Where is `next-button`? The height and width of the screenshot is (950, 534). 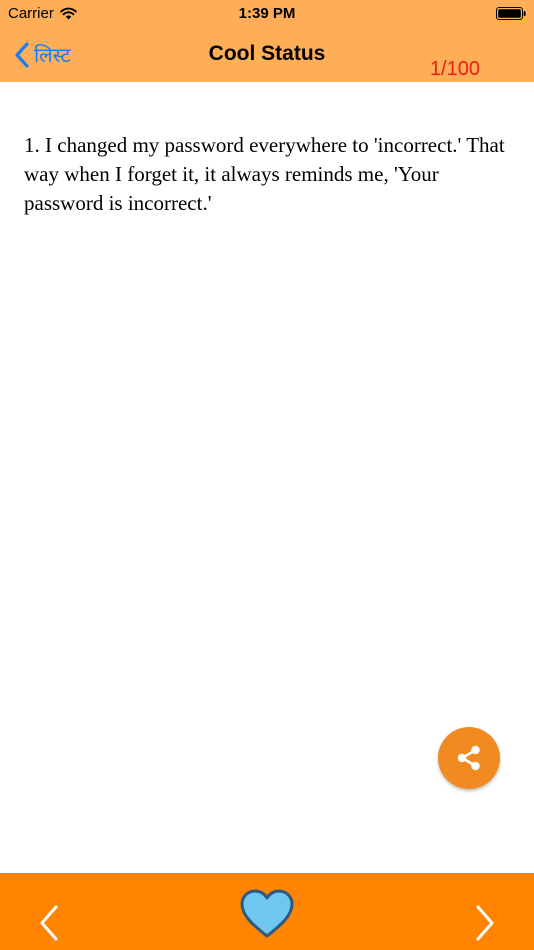
next-button is located at coordinates (485, 923).